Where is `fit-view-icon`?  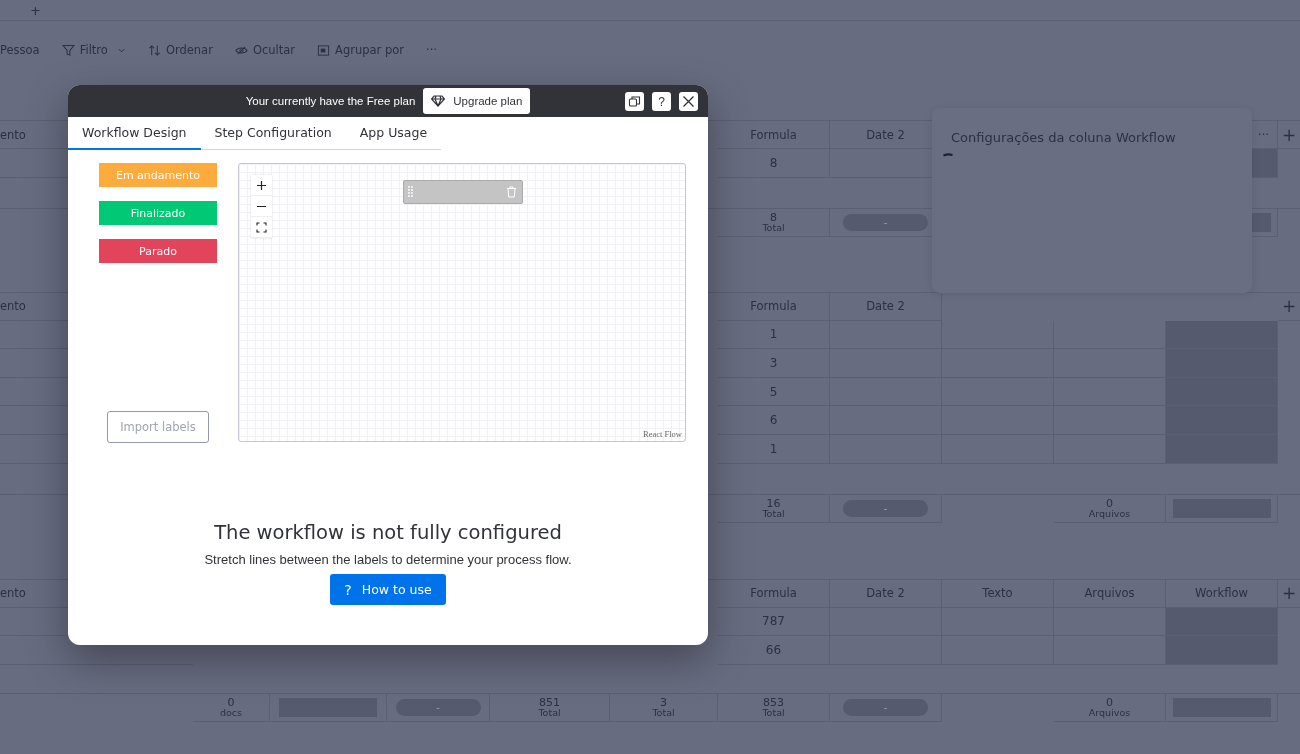
fit-view-icon is located at coordinates (261, 227).